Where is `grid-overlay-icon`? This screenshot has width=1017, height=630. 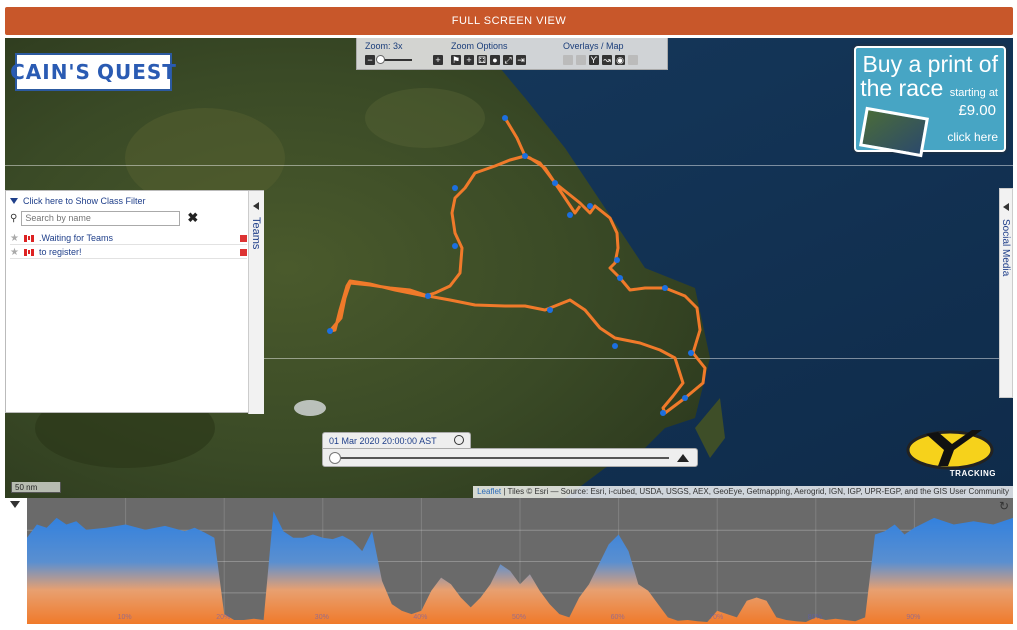
grid-overlay-icon is located at coordinates (568, 60).